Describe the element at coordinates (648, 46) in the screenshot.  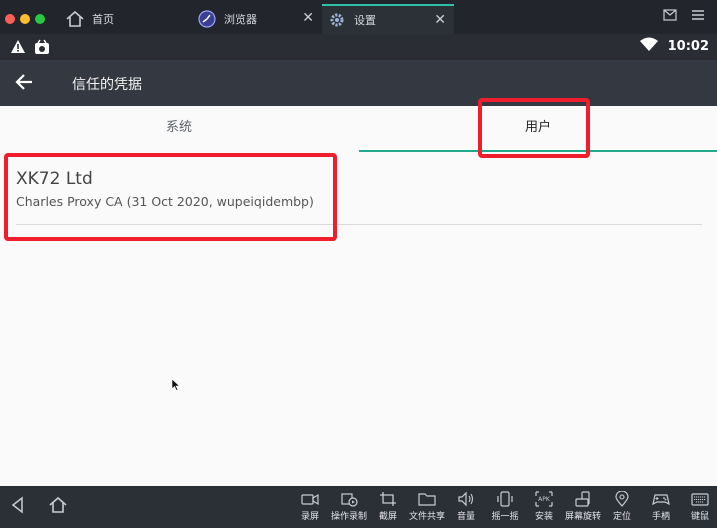
I see `wifi-icon` at that location.